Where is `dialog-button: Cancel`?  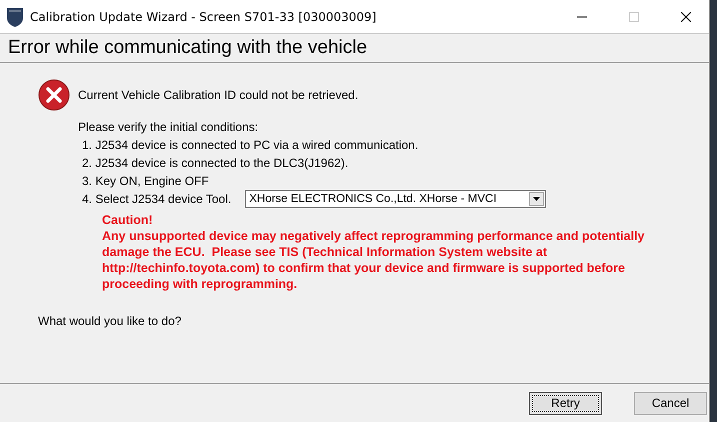
dialog-button: Cancel is located at coordinates (670, 403).